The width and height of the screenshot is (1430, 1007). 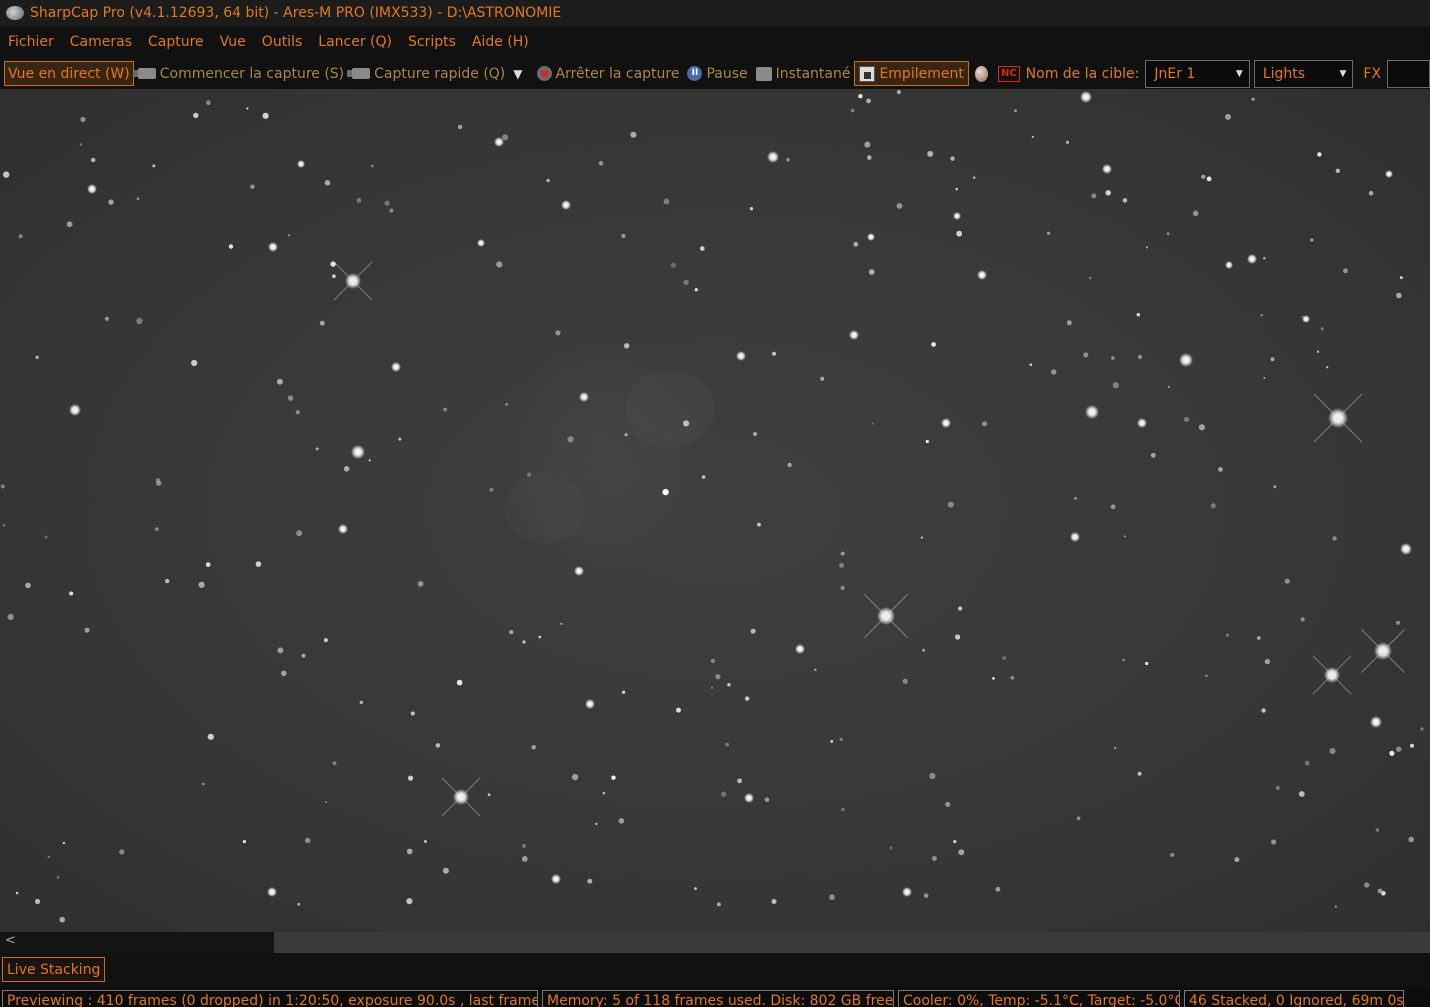 What do you see at coordinates (717, 73) in the screenshot?
I see `pause-button: II Pause` at bounding box center [717, 73].